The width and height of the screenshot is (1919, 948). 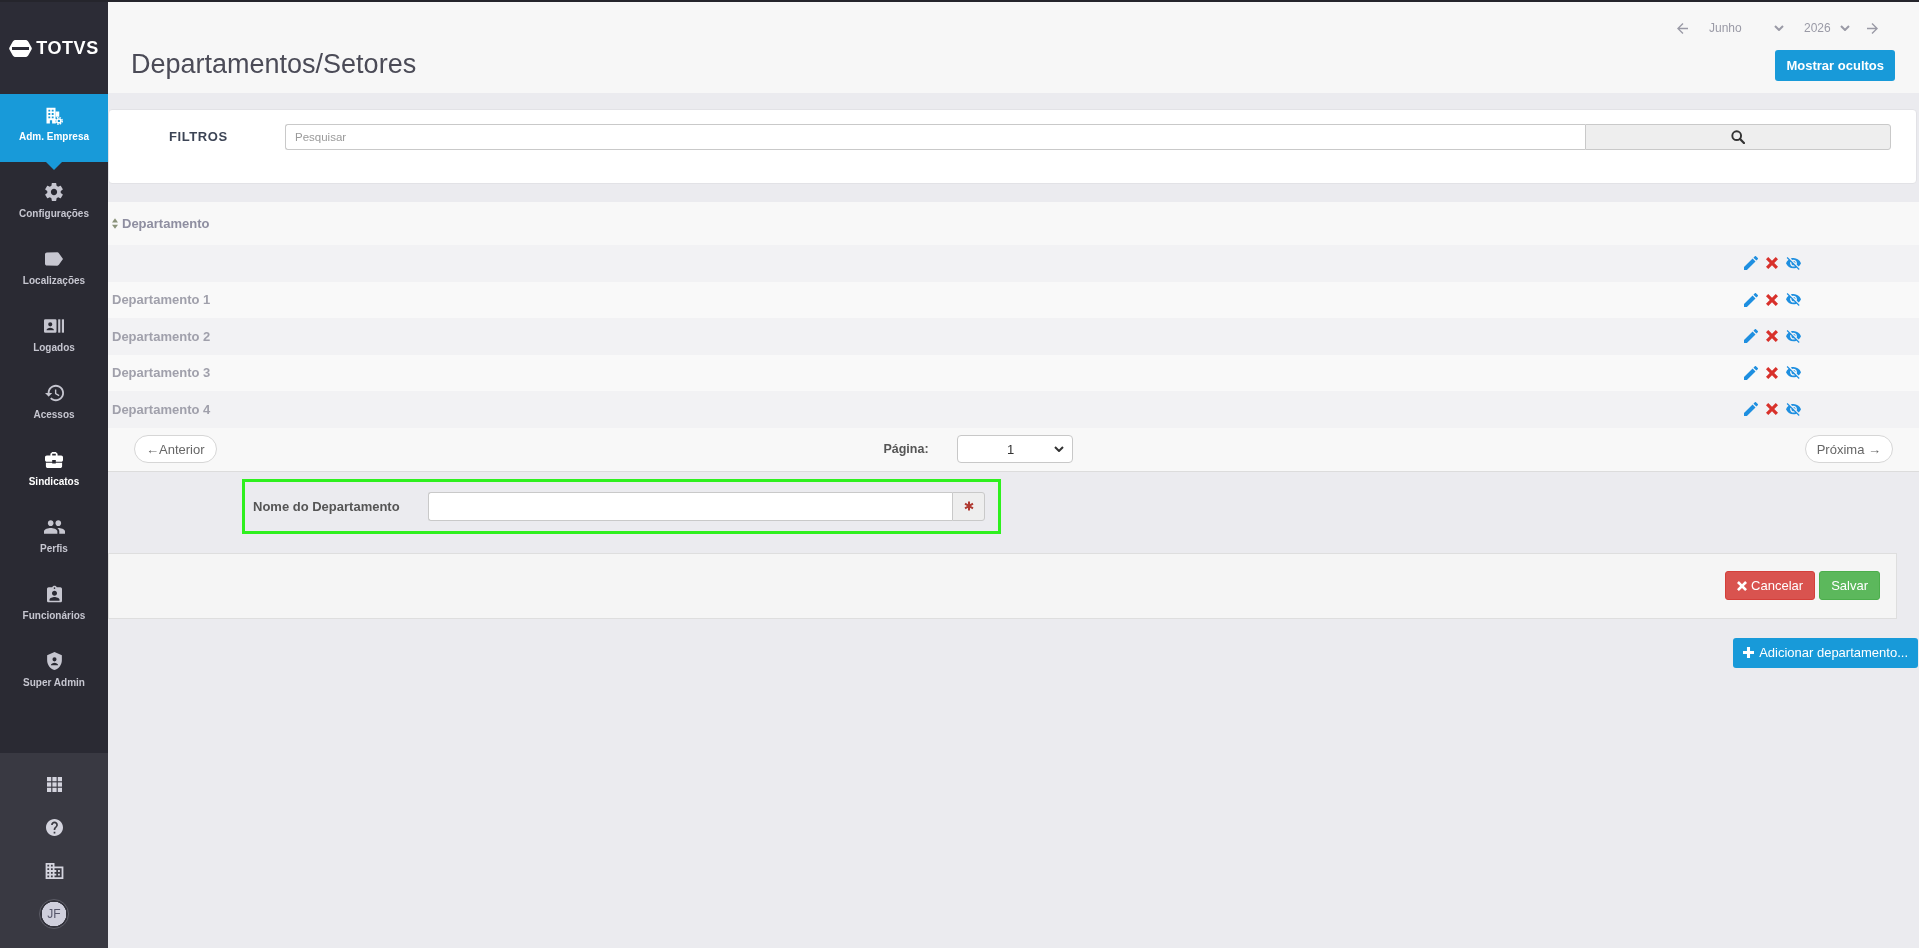 I want to click on nav-item: Funcionários, so click(x=54, y=597).